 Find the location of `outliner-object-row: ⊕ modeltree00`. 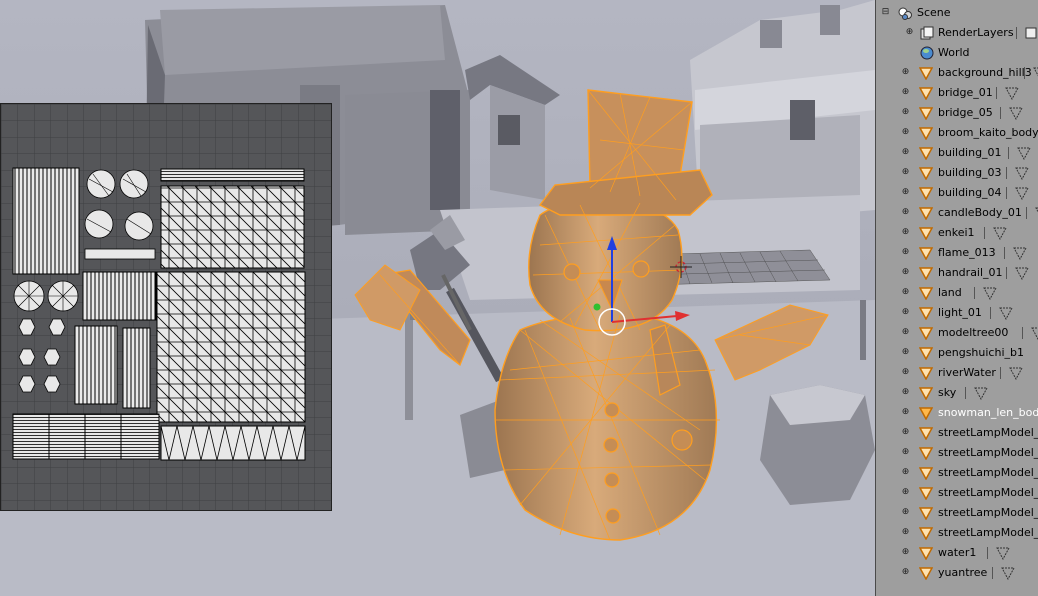

outliner-object-row: ⊕ modeltree00 is located at coordinates (957, 333).